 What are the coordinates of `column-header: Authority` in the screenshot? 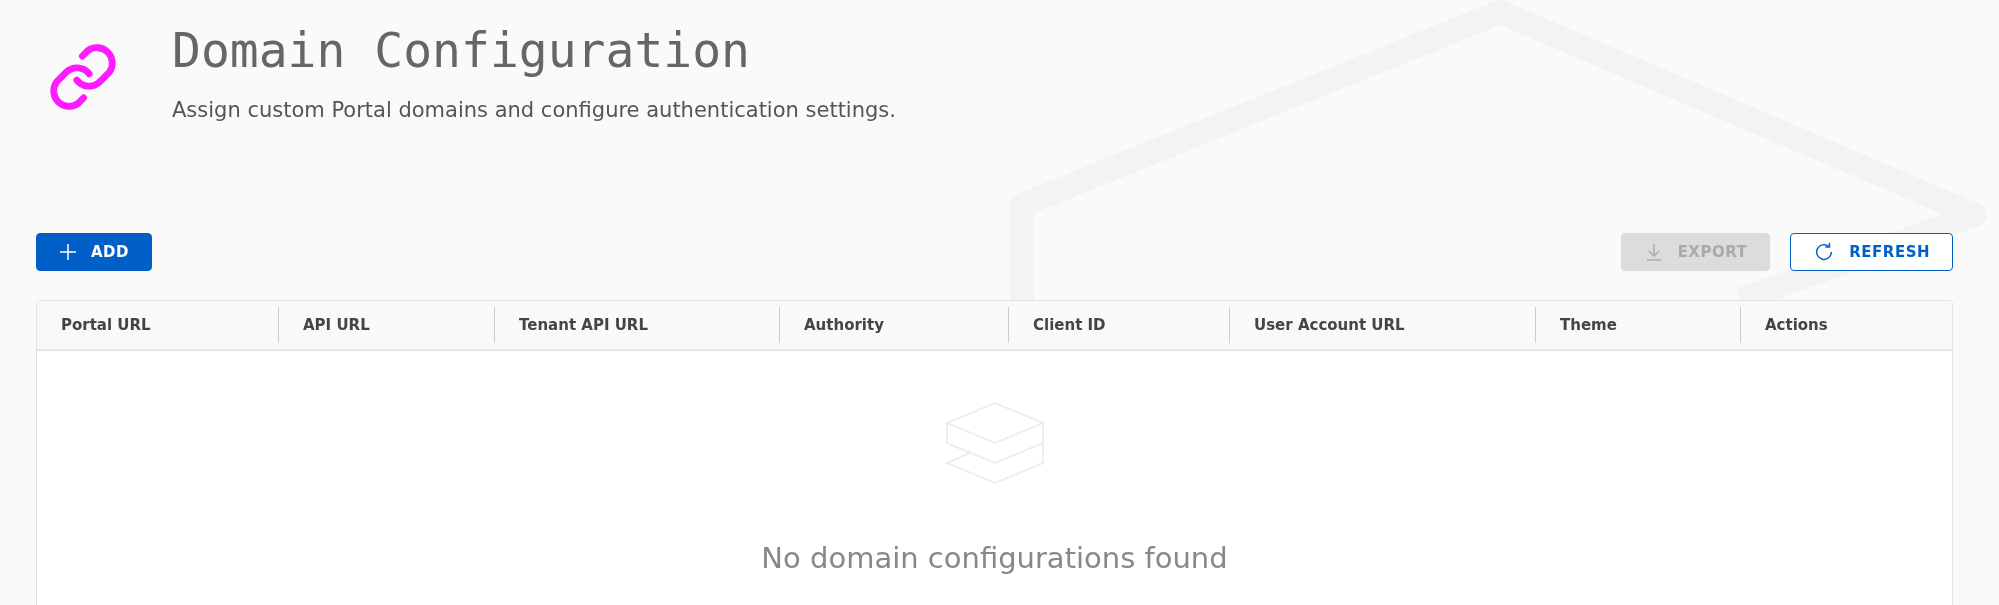 It's located at (893, 325).